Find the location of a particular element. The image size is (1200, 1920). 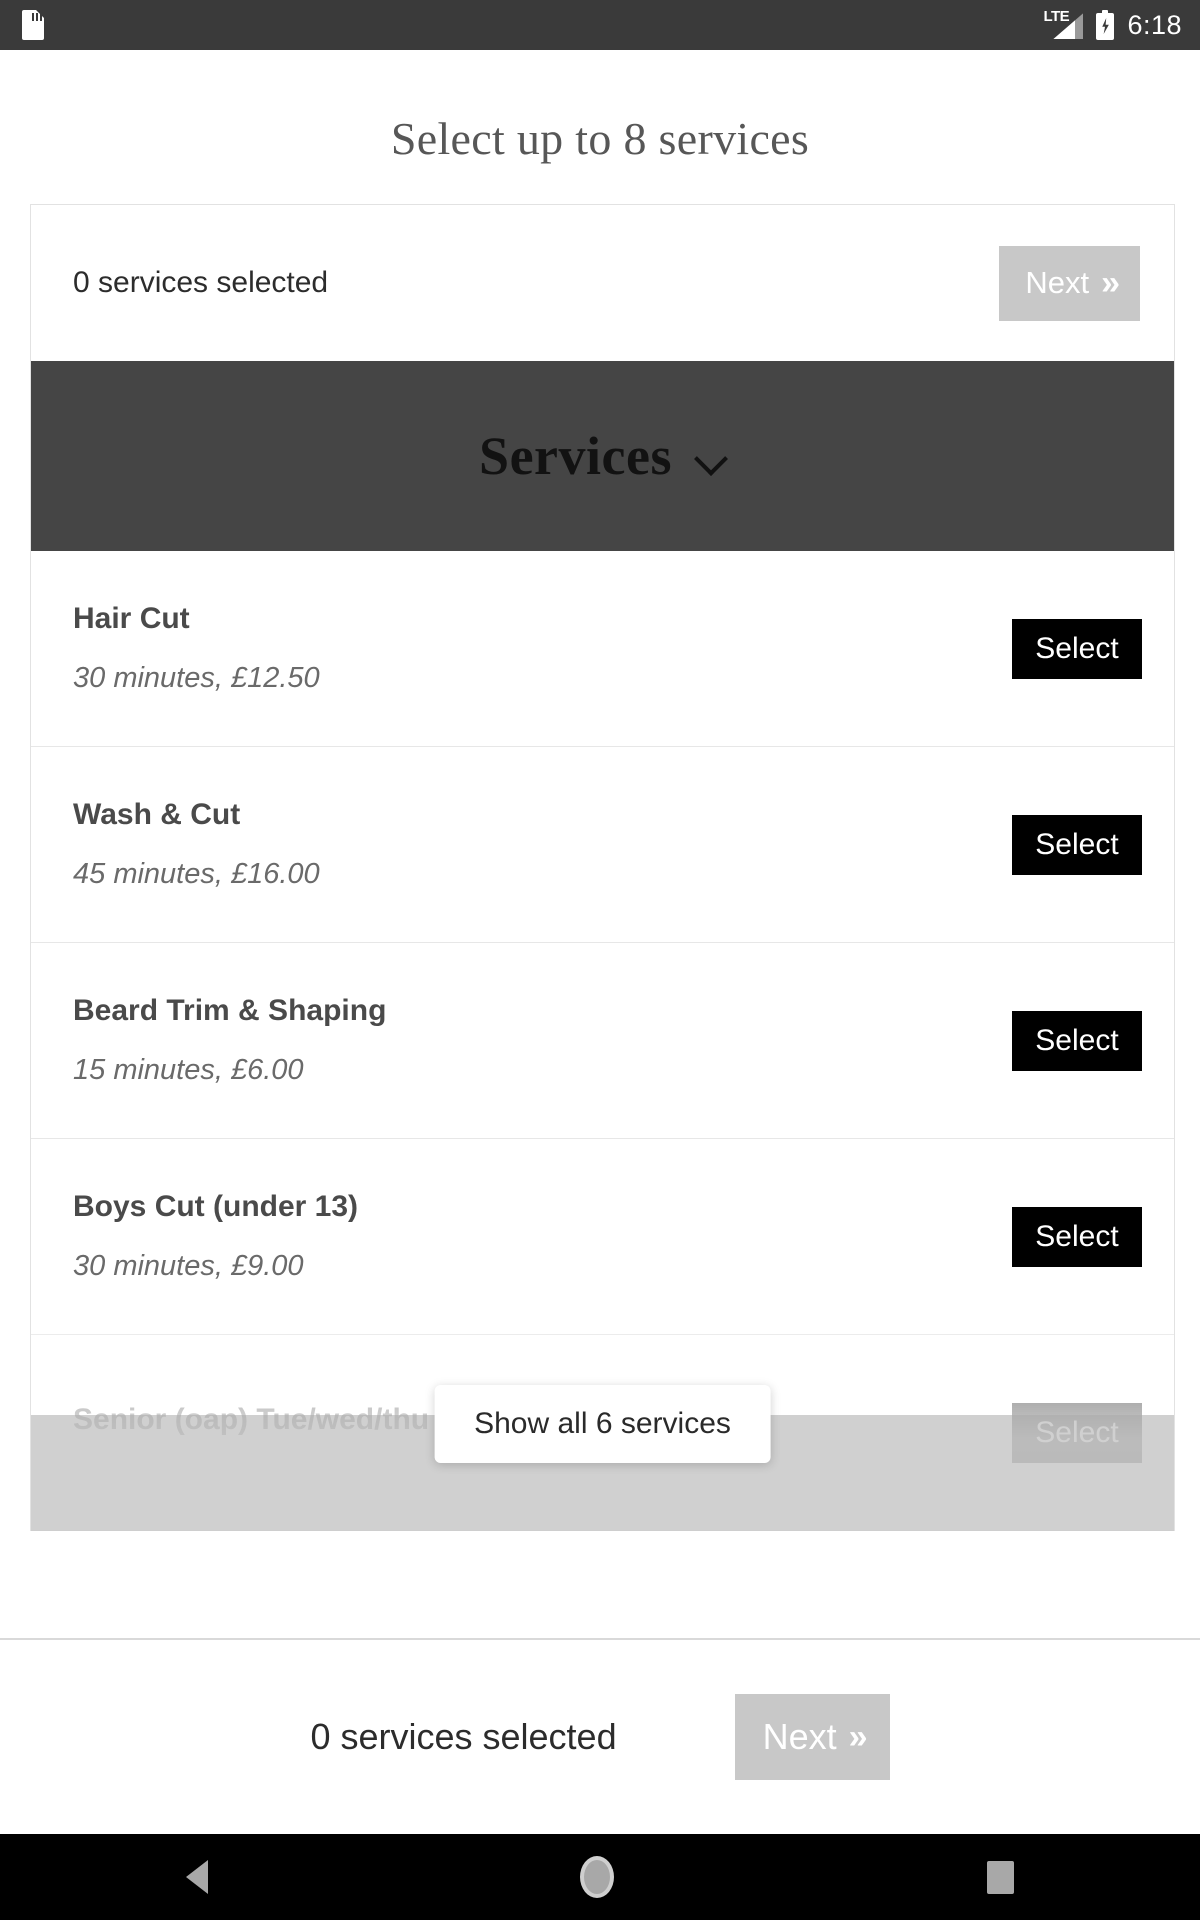

selected-count-bottom: 0 services selected is located at coordinates (463, 1736).